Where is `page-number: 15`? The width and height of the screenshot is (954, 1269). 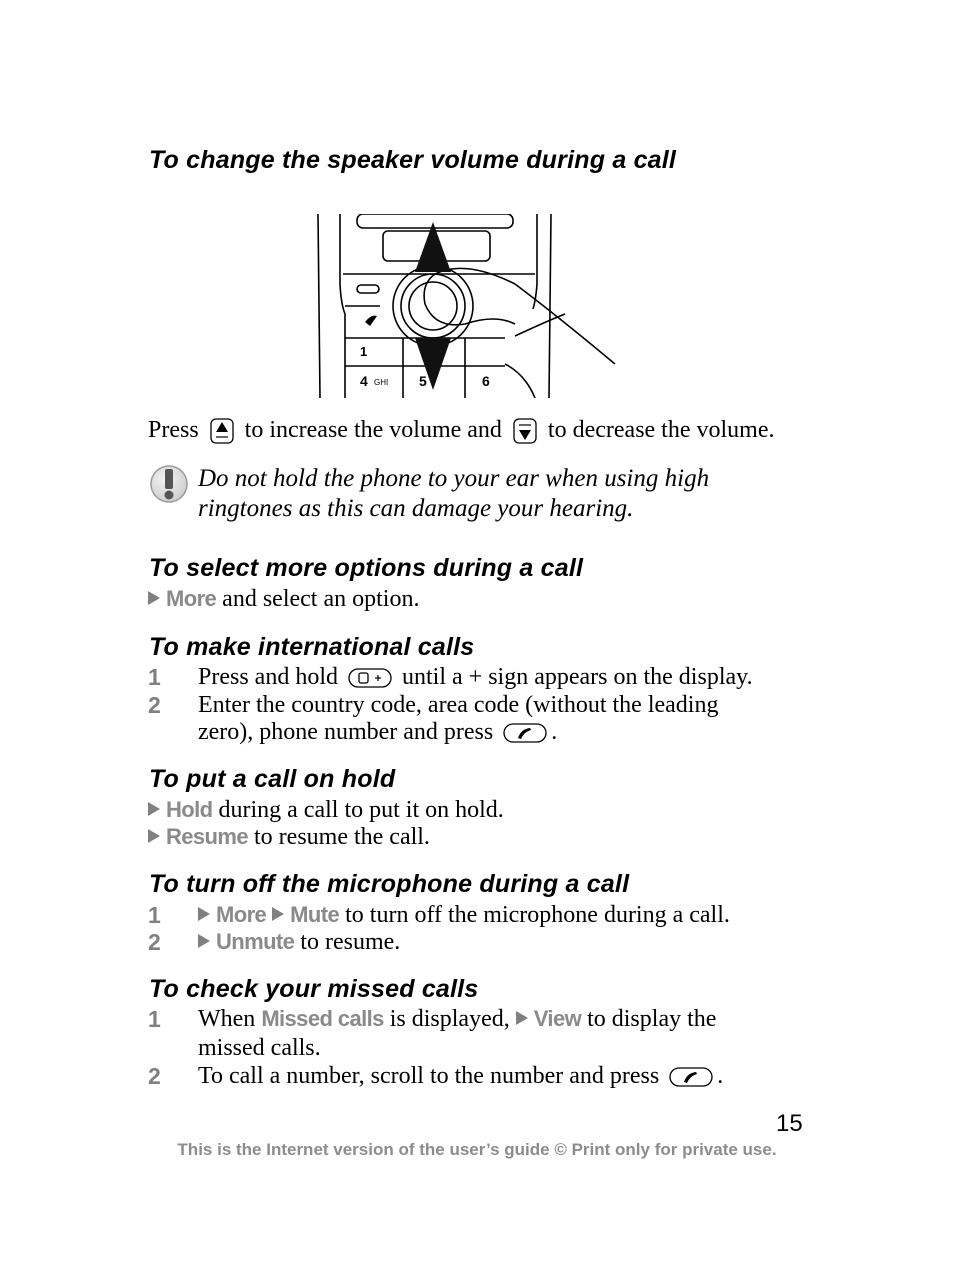 page-number: 15 is located at coordinates (789, 1123).